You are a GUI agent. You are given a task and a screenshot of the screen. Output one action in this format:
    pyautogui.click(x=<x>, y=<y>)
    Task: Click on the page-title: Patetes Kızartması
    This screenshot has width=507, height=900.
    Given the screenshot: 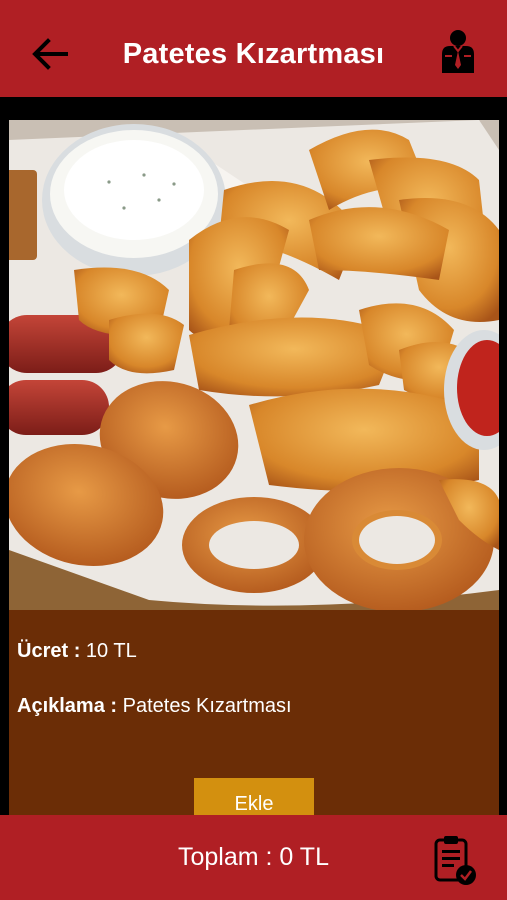 What is the action you would take?
    pyautogui.click(x=253, y=54)
    